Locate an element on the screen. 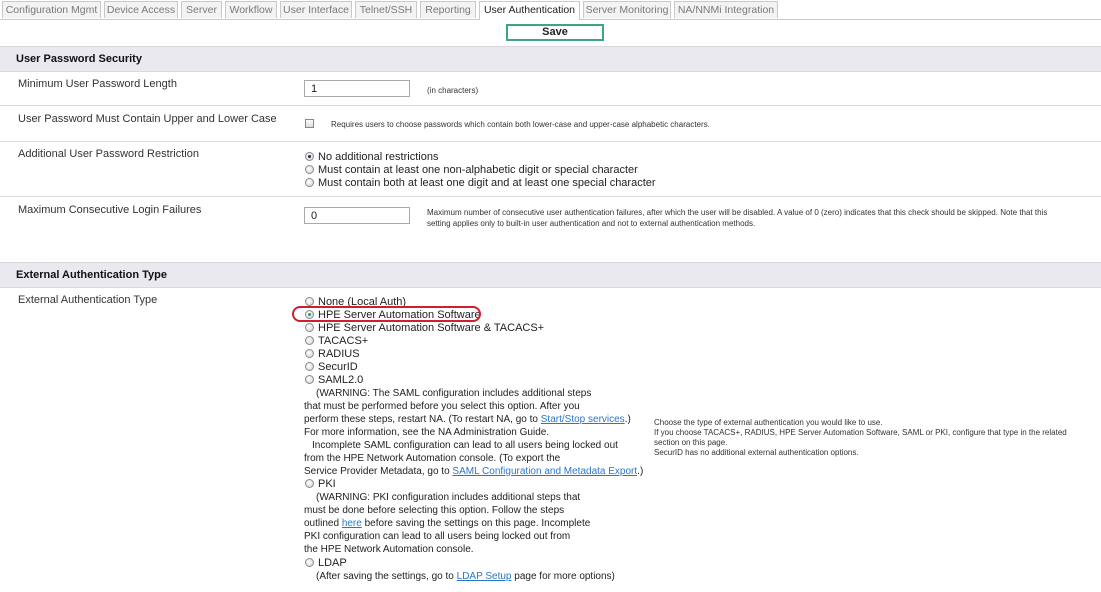 The height and width of the screenshot is (592, 1101). tab-user-interface: User Interface is located at coordinates (316, 9).